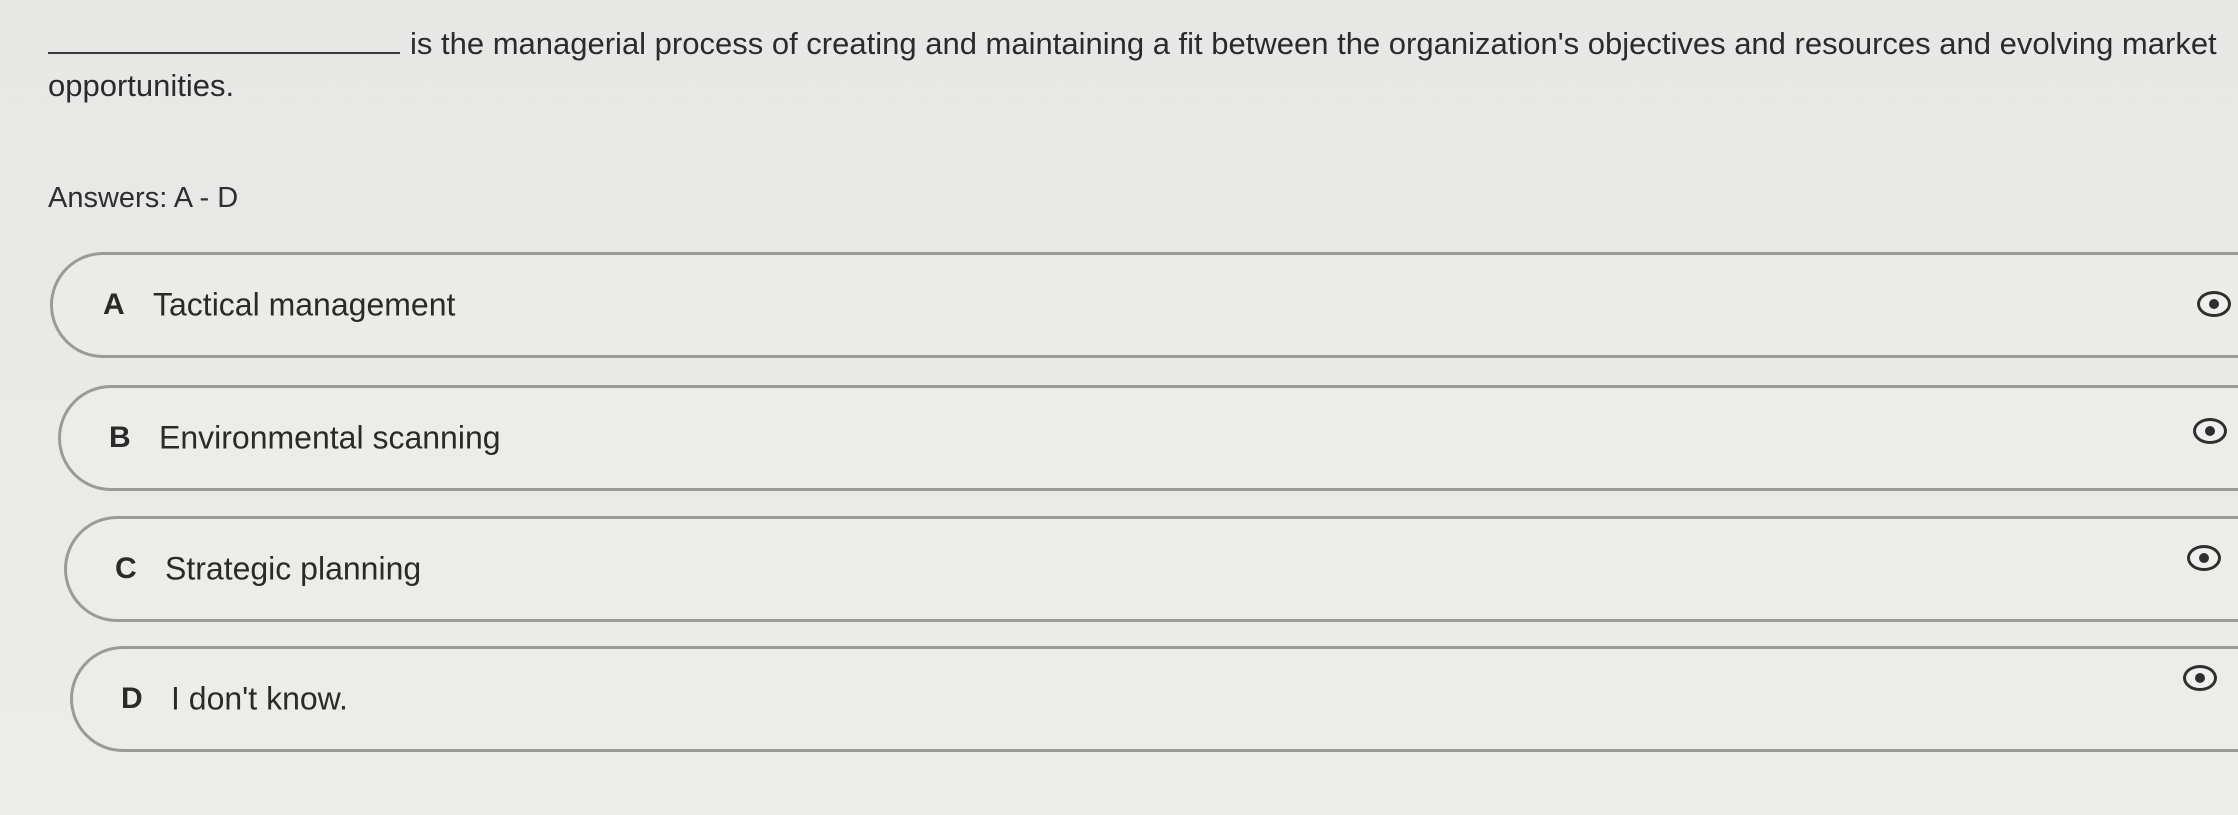 Image resolution: width=2238 pixels, height=815 pixels. What do you see at coordinates (1148, 438) in the screenshot?
I see `option-b: B Environmental scanning` at bounding box center [1148, 438].